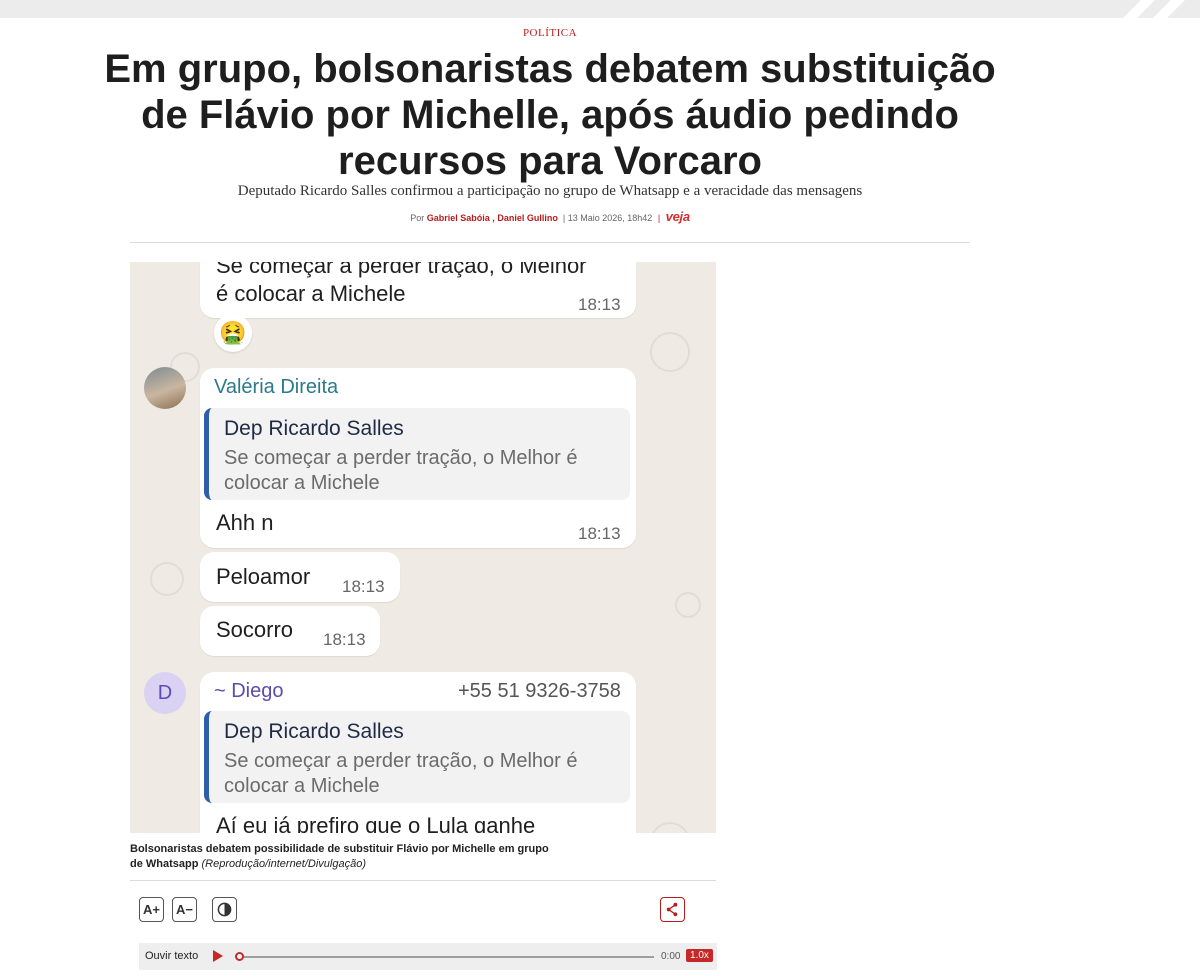  Describe the element at coordinates (283, 864) in the screenshot. I see `caption-credit: (Reprodução/internet/Divulgação)` at that location.